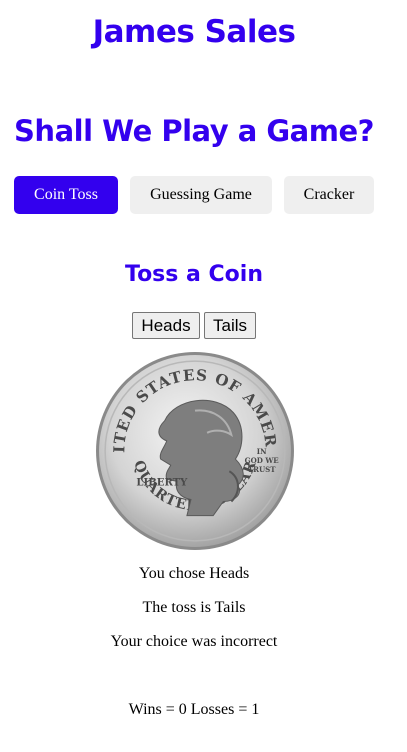 The height and width of the screenshot is (752, 407). I want to click on coin-motto-line-1: IN, so click(262, 451).